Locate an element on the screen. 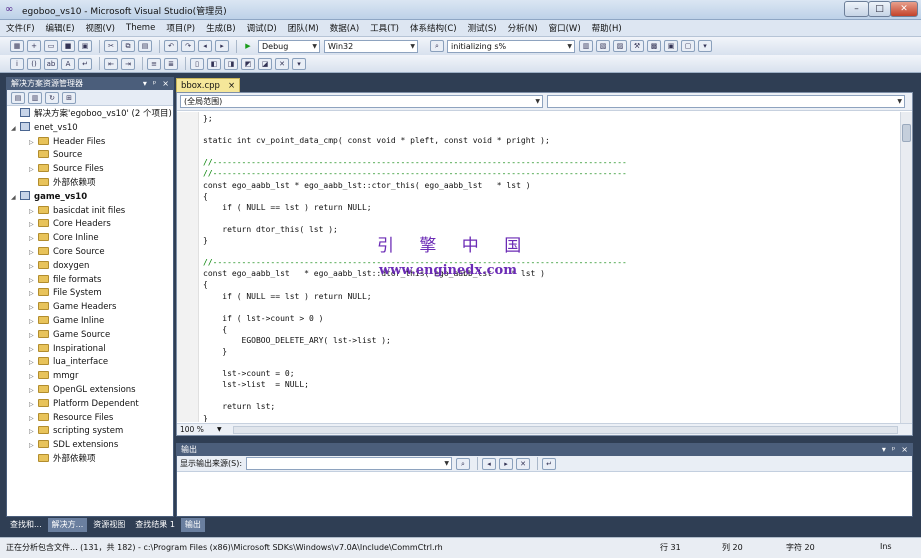 Image resolution: width=921 pixels, height=558 pixels. tree-item: ▷ Header Files is located at coordinates (92, 143).